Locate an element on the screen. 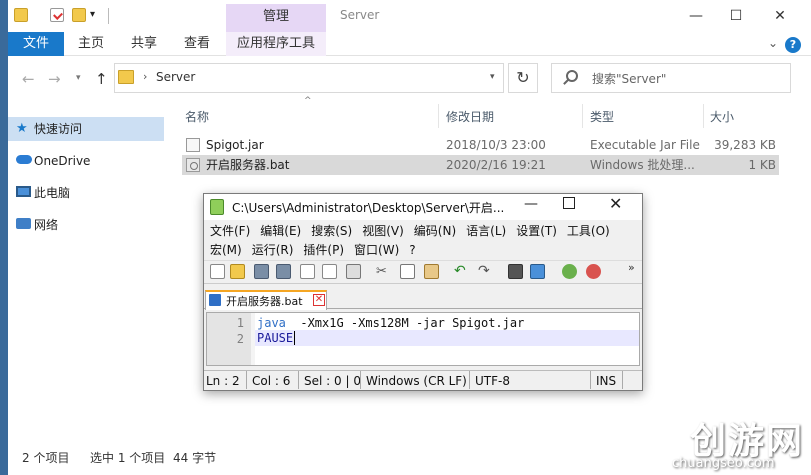 The height and width of the screenshot is (475, 811). code-keyword: PAUSE is located at coordinates (275, 338).